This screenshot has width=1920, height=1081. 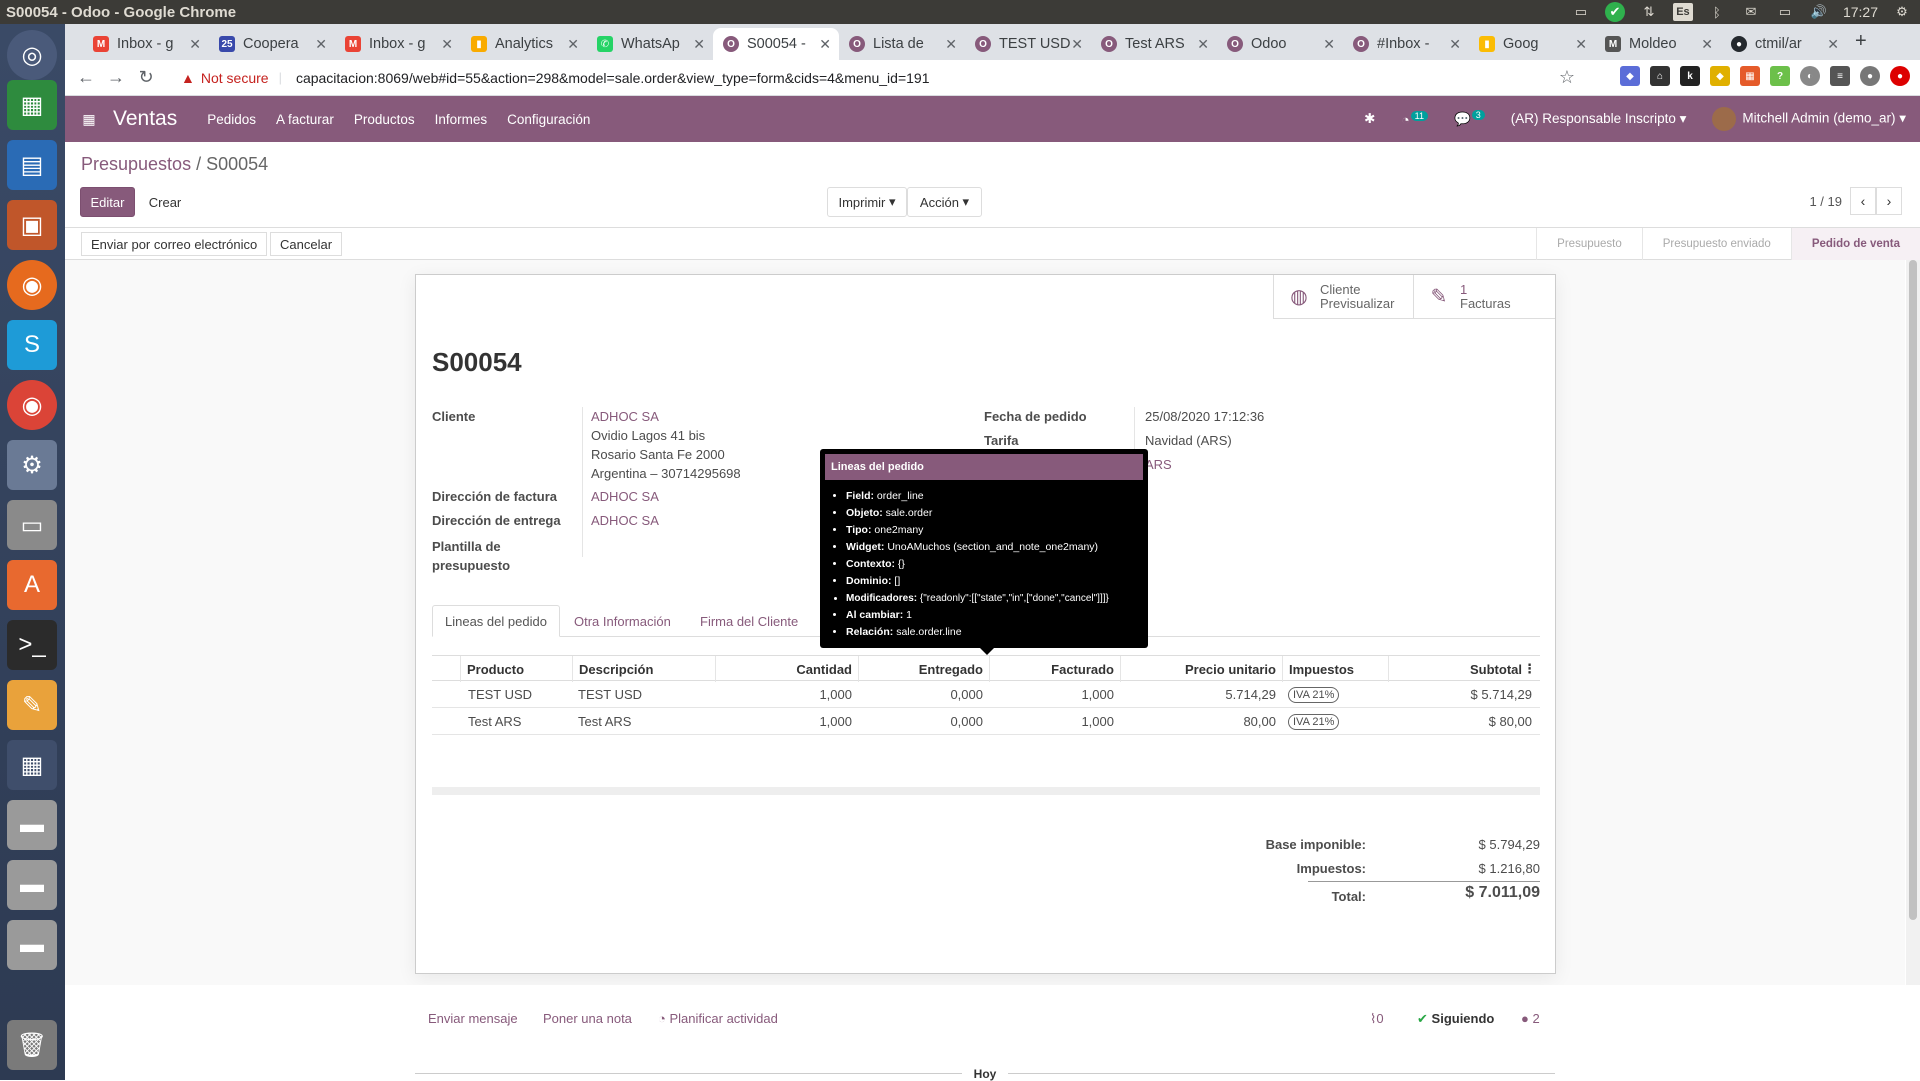 I want to click on send-message-button: Enviar mensaje, so click(x=473, y=1018).